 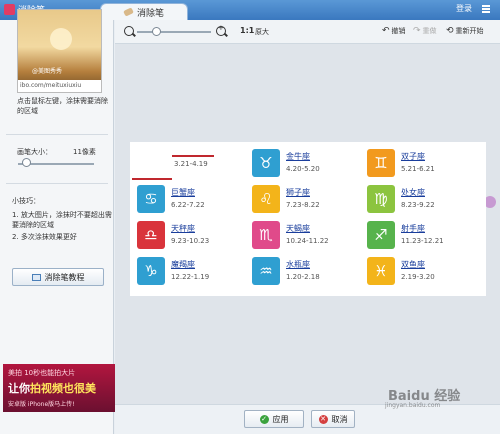 I want to click on tab-label: 消除笔, so click(x=150, y=13).